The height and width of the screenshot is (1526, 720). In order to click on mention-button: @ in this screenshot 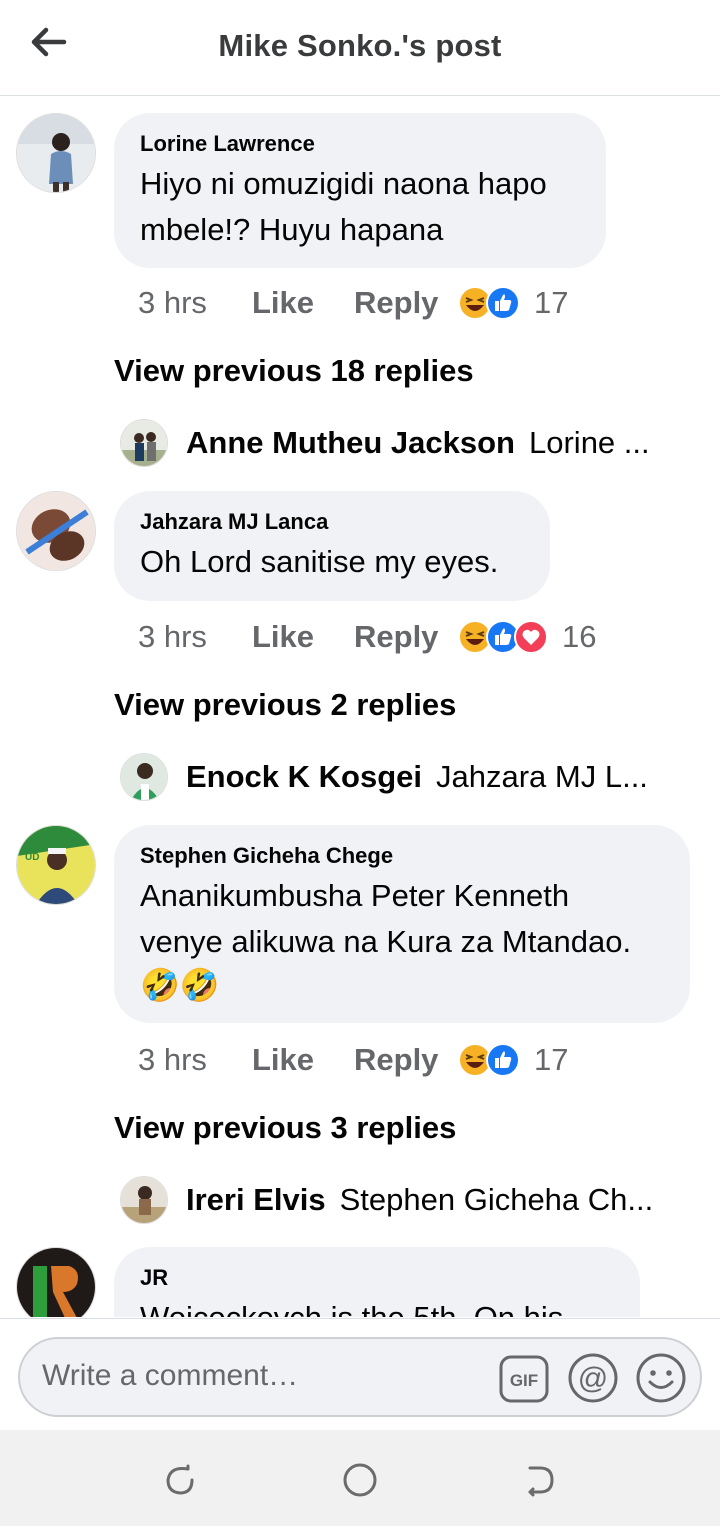, I will do `click(593, 1378)`.